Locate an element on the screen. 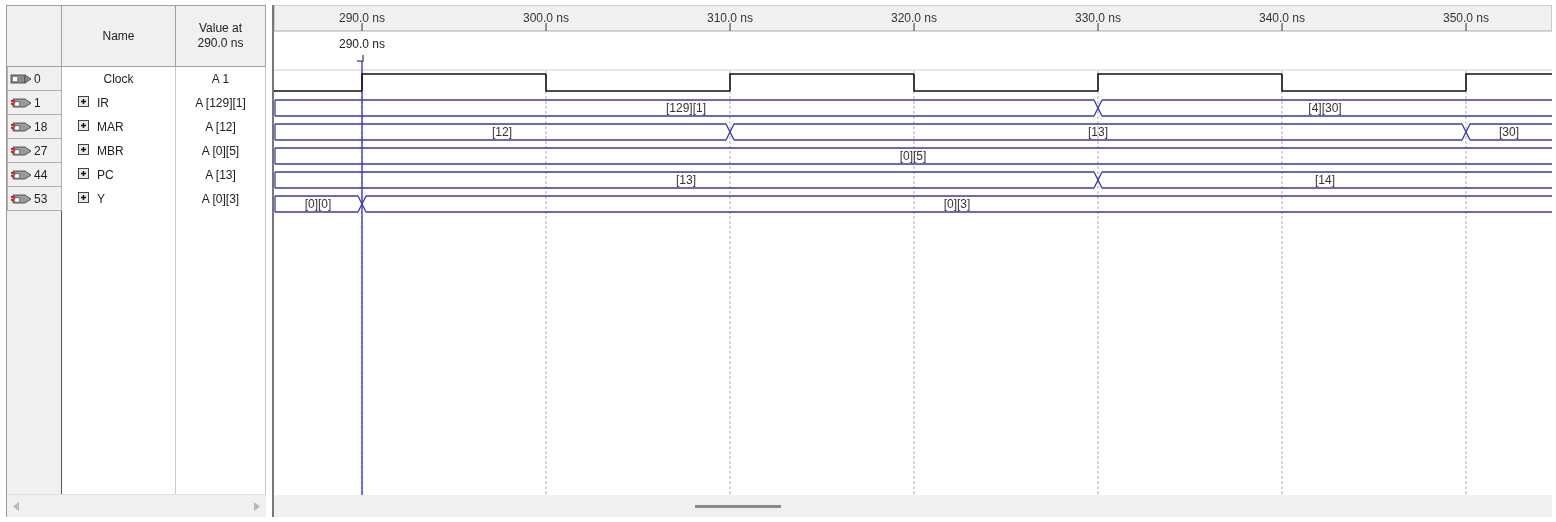 This screenshot has width=1556, height=522. signal-name: Clock is located at coordinates (118, 79).